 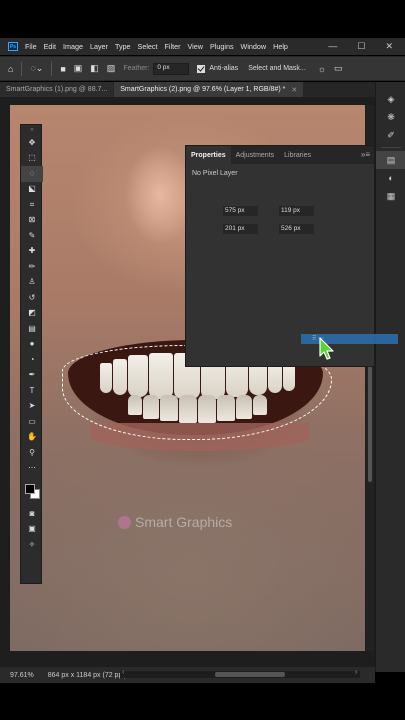 I want to click on eyedropper-icon: ✎, so click(x=32, y=236).